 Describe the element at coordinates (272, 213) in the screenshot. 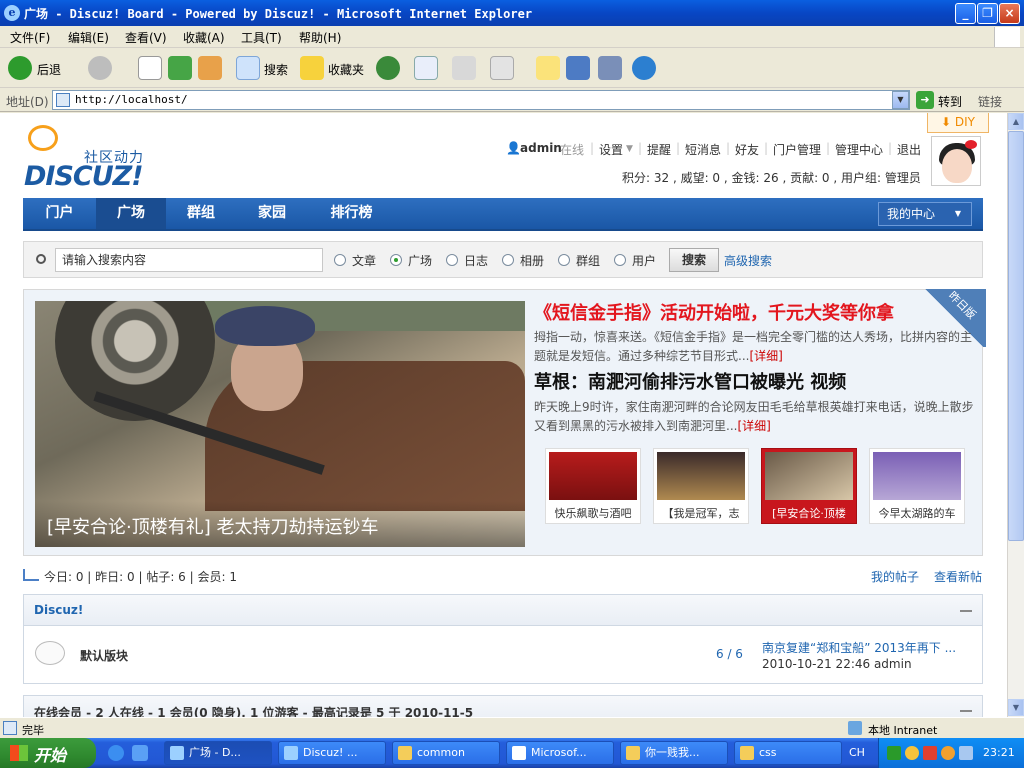

I see `nav-home: 家园` at that location.